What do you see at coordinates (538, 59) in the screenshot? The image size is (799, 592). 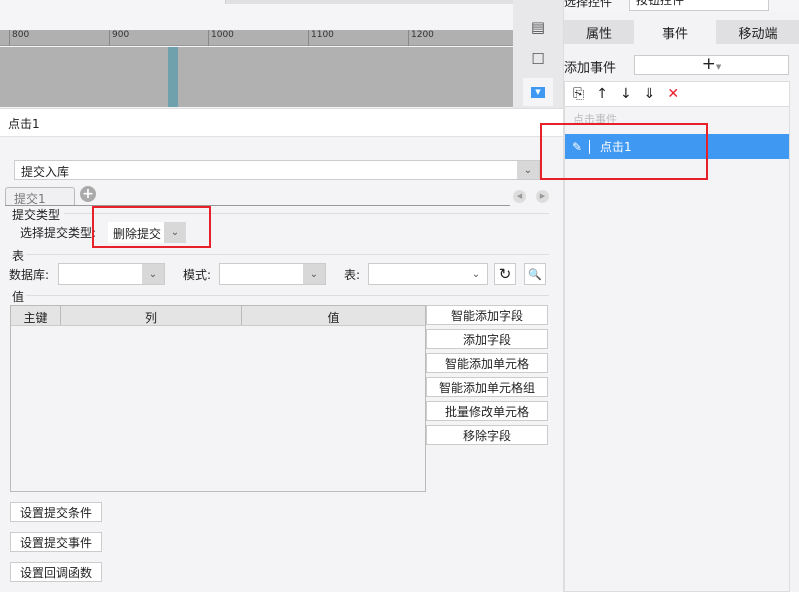 I see `frame-icon: ☐` at bounding box center [538, 59].